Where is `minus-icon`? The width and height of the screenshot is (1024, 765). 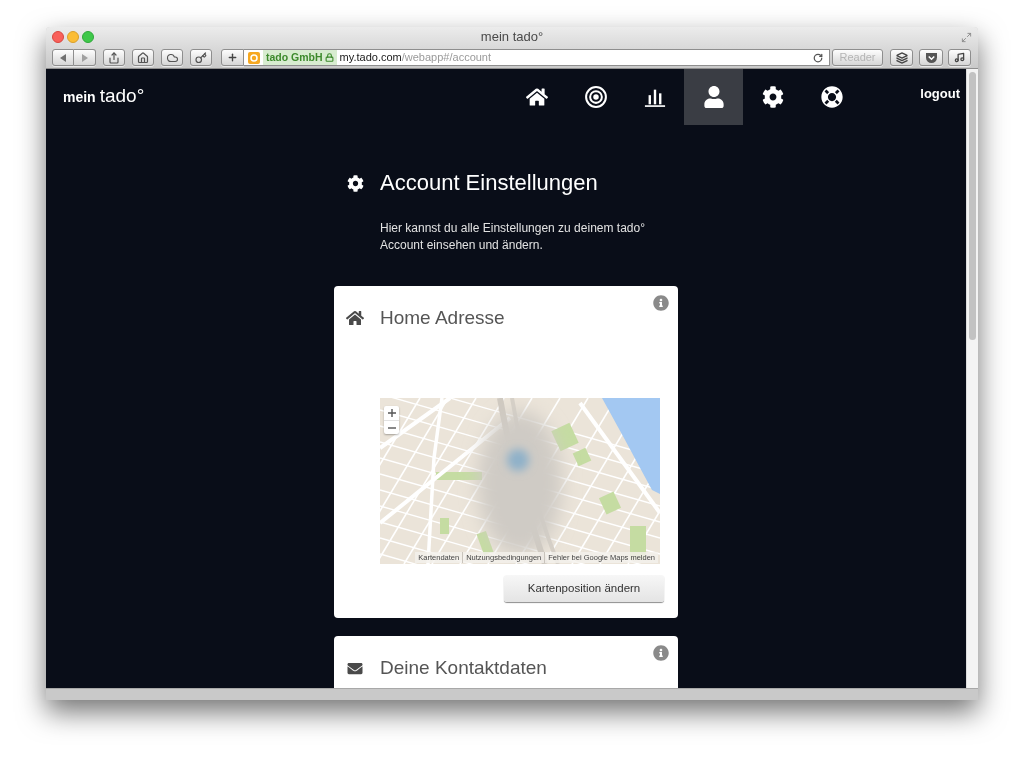
minus-icon is located at coordinates (391, 427).